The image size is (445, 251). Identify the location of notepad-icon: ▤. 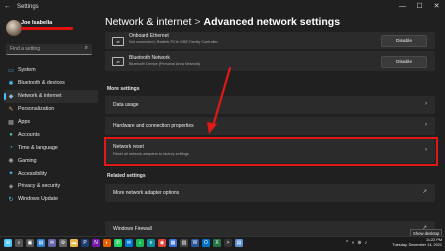
(239, 243).